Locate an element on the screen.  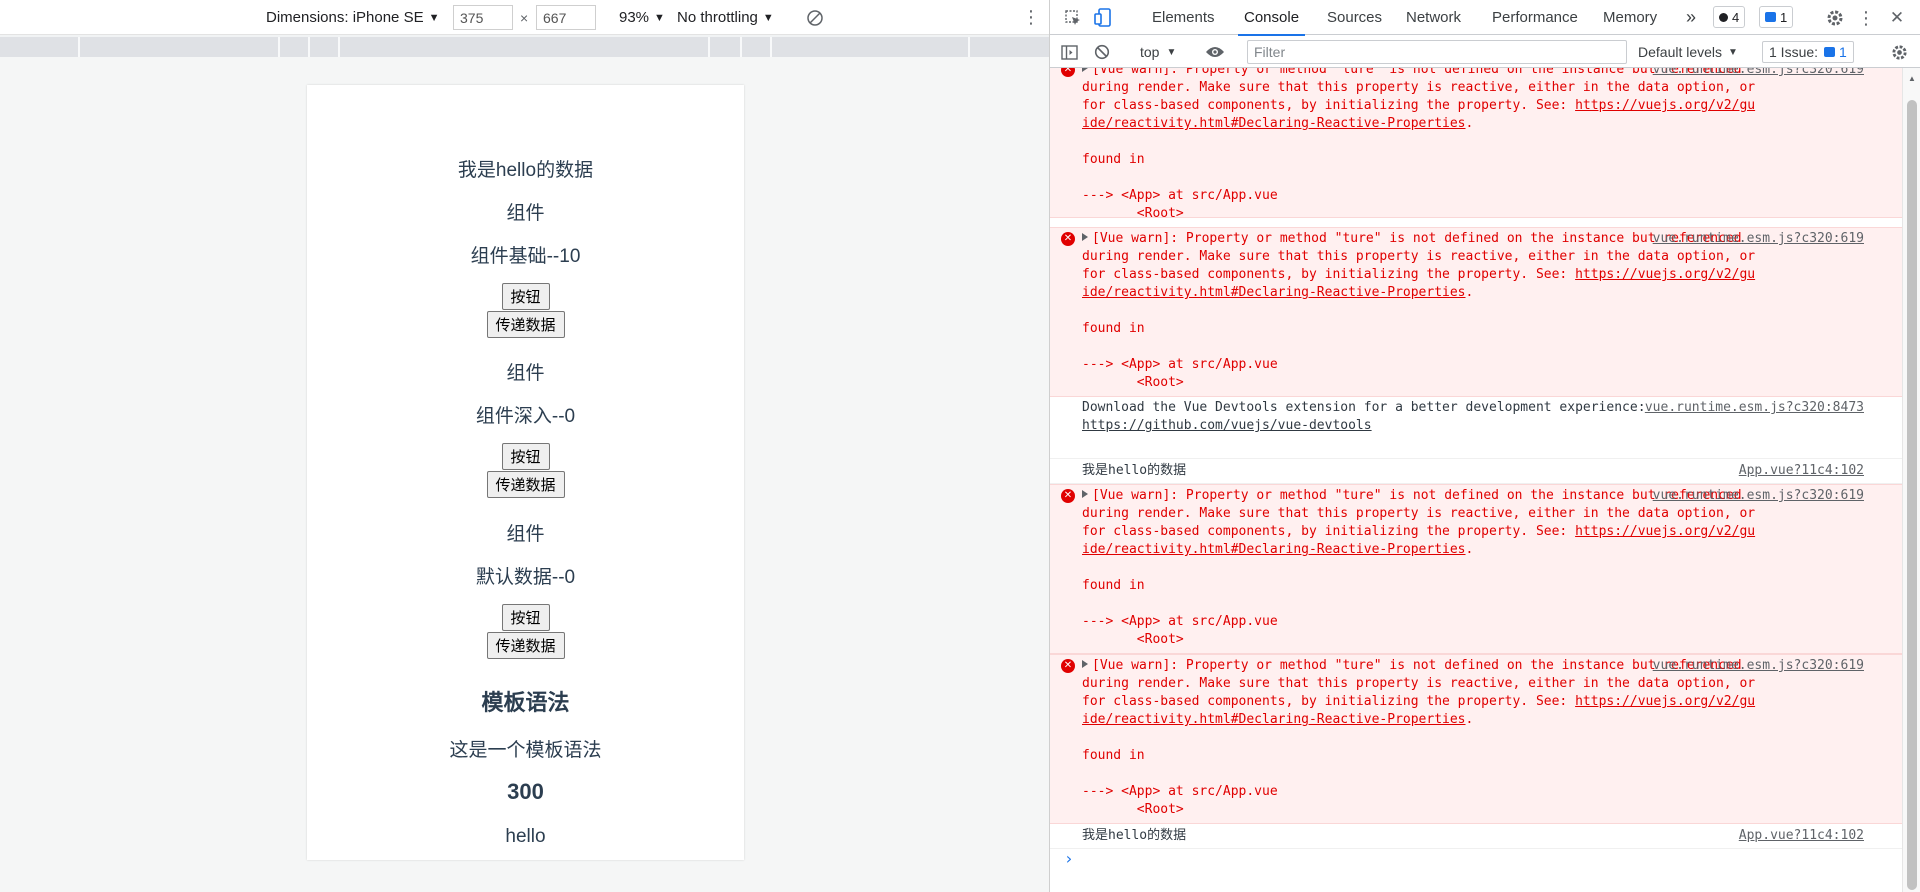
device-toggle-icon is located at coordinates (1103, 18).